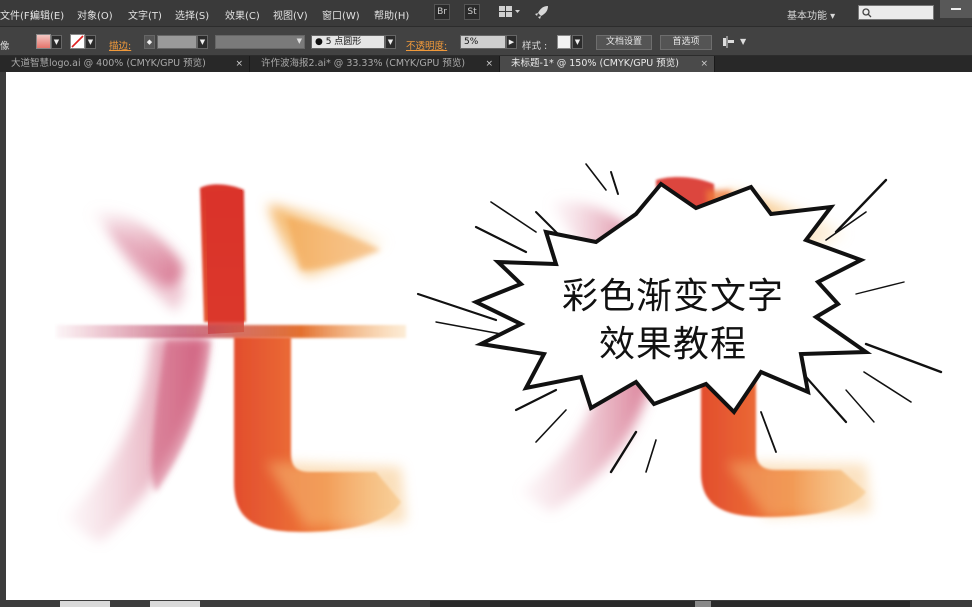 The width and height of the screenshot is (972, 607). I want to click on minimize-icon, so click(956, 9).